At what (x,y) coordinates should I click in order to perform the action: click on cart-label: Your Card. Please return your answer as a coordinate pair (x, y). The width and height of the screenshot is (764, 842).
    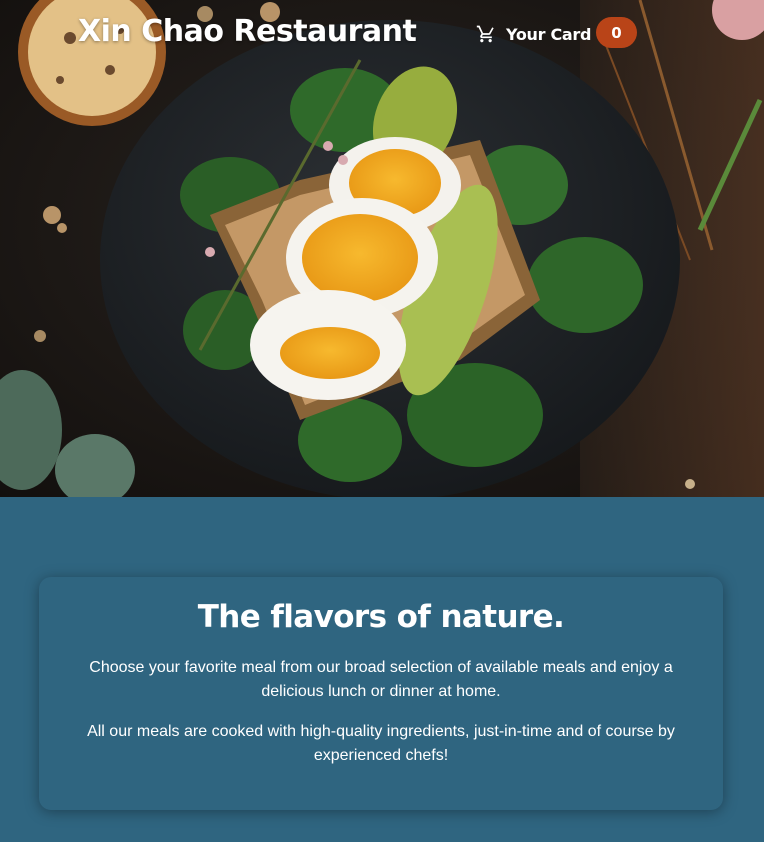
    Looking at the image, I should click on (549, 34).